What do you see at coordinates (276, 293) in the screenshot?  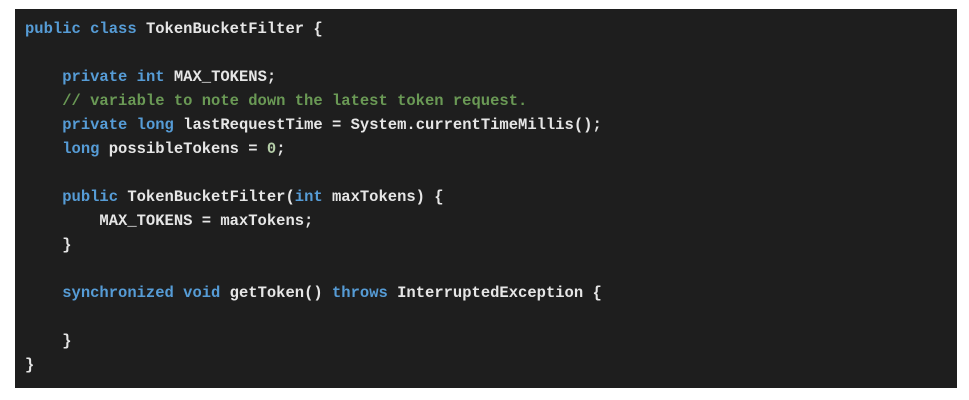 I see `code-text: getToken()` at bounding box center [276, 293].